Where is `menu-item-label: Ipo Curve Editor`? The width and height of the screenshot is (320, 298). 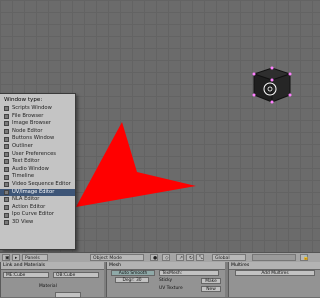
menu-item-label: Ipo Curve Editor is located at coordinates (33, 214).